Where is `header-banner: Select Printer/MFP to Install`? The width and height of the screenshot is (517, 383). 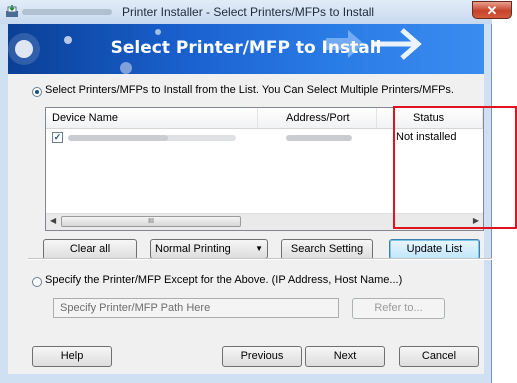 header-banner: Select Printer/MFP to Install is located at coordinates (246, 49).